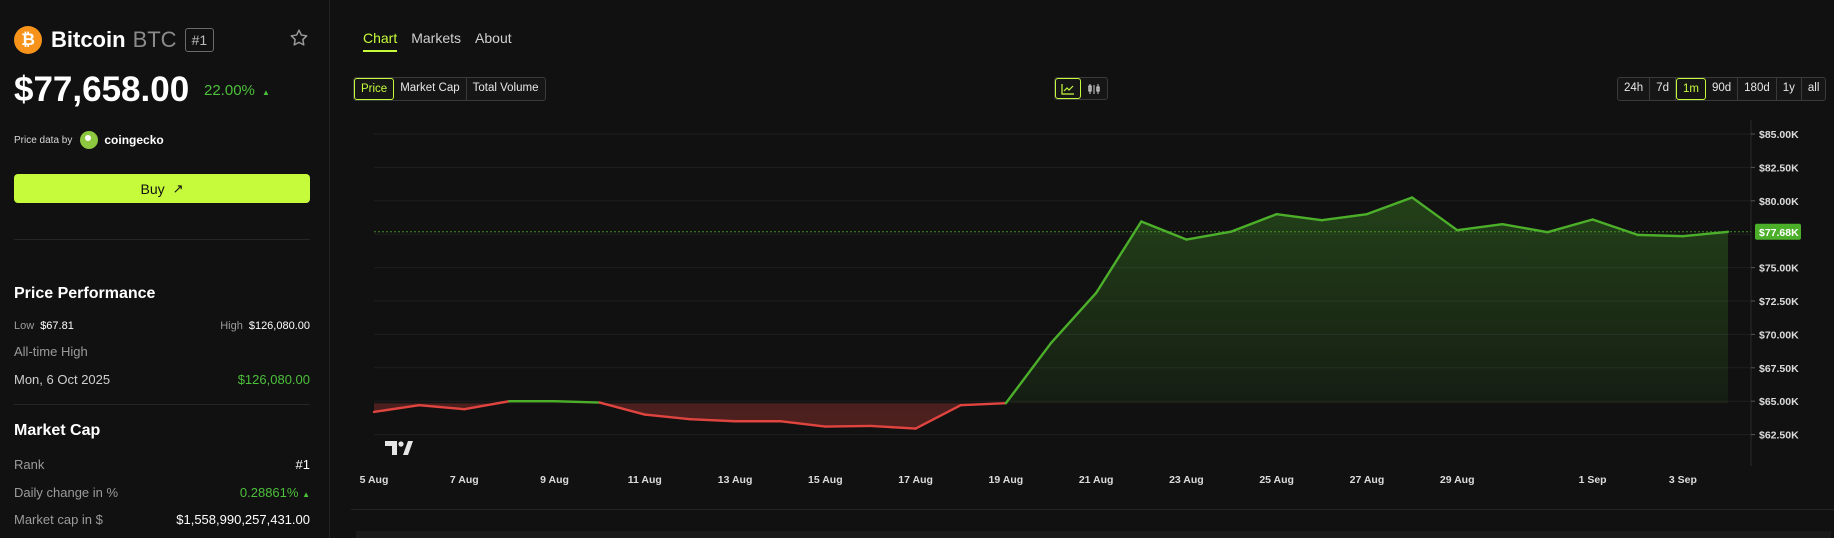 The height and width of the screenshot is (538, 1834). What do you see at coordinates (178, 188) in the screenshot?
I see `external-arrow-icon: ↗` at bounding box center [178, 188].